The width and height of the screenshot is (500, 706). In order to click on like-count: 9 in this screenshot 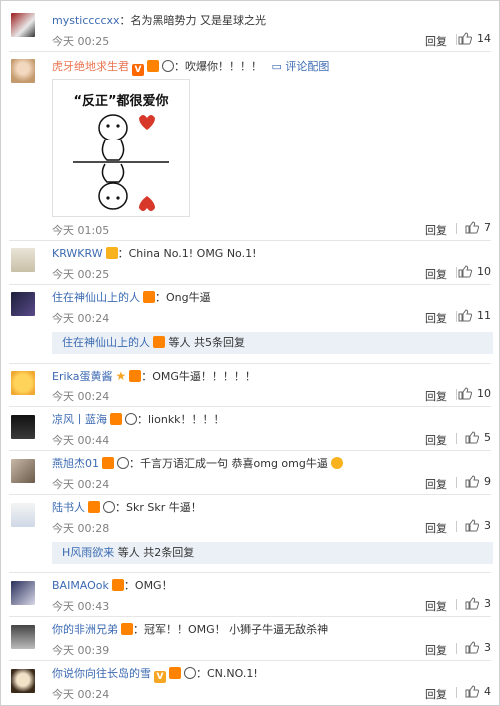, I will do `click(487, 481)`.